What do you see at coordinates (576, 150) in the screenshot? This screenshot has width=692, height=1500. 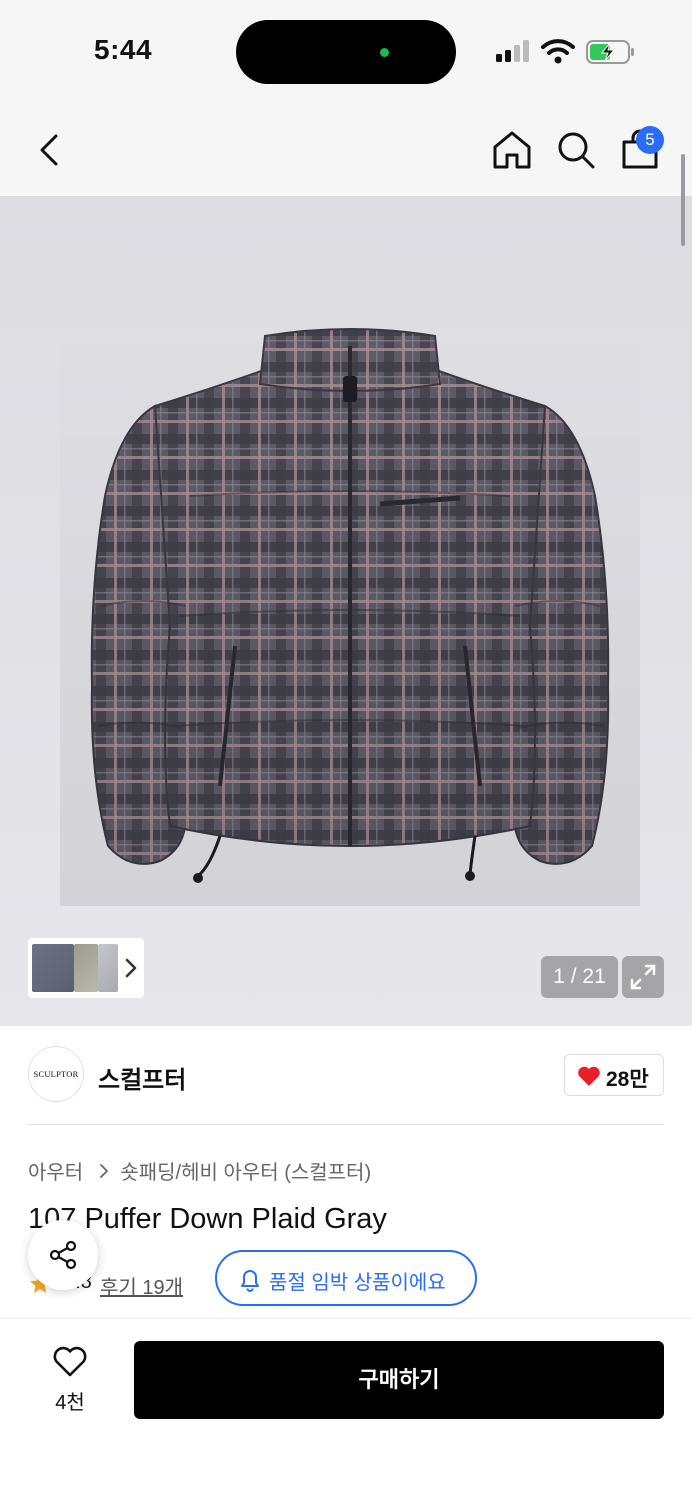 I see `search-icon` at bounding box center [576, 150].